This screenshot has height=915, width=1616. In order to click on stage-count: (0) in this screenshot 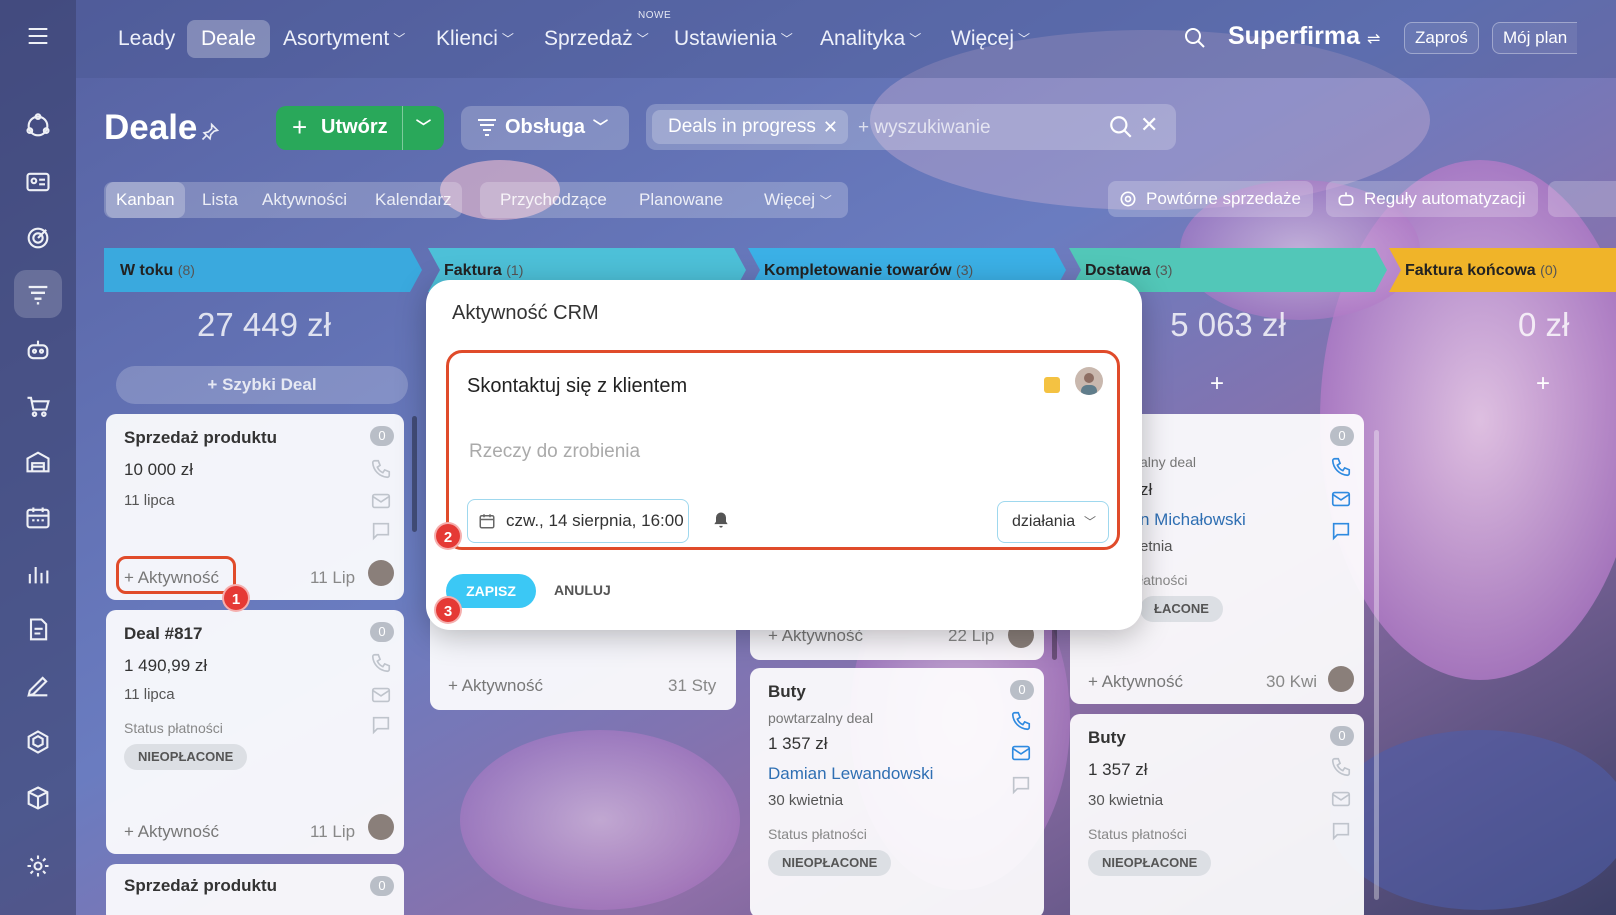, I will do `click(1549, 270)`.